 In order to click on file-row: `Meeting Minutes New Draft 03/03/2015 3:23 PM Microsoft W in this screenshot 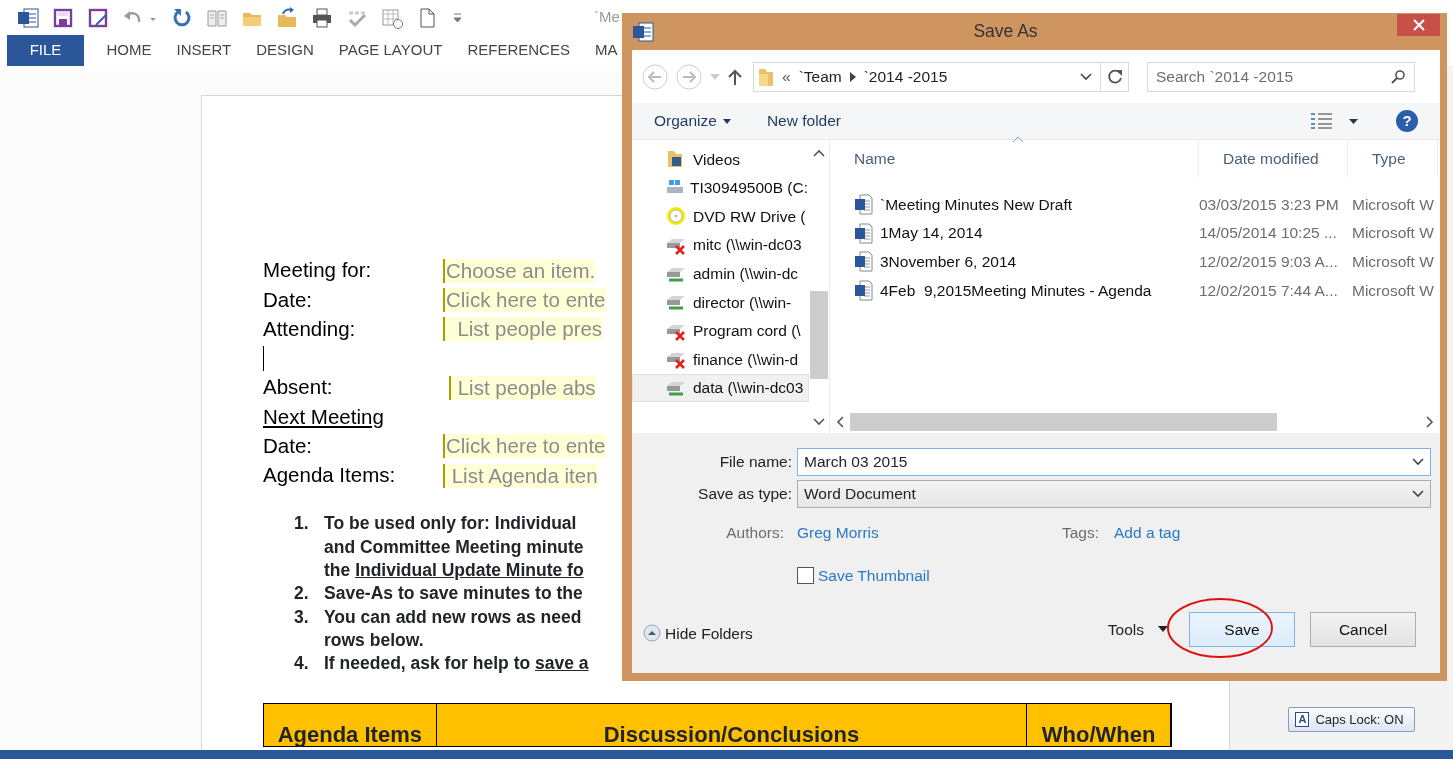, I will do `click(1135, 204)`.